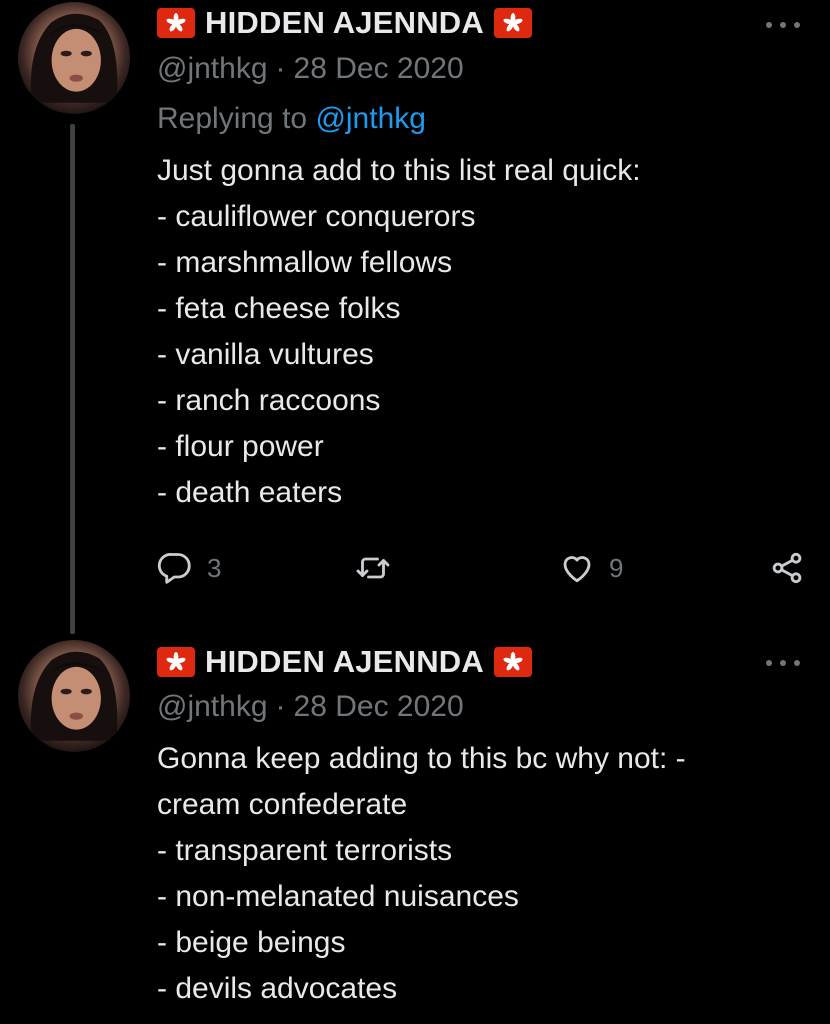 Image resolution: width=830 pixels, height=1024 pixels. I want to click on retweet-arrows-icon, so click(373, 568).